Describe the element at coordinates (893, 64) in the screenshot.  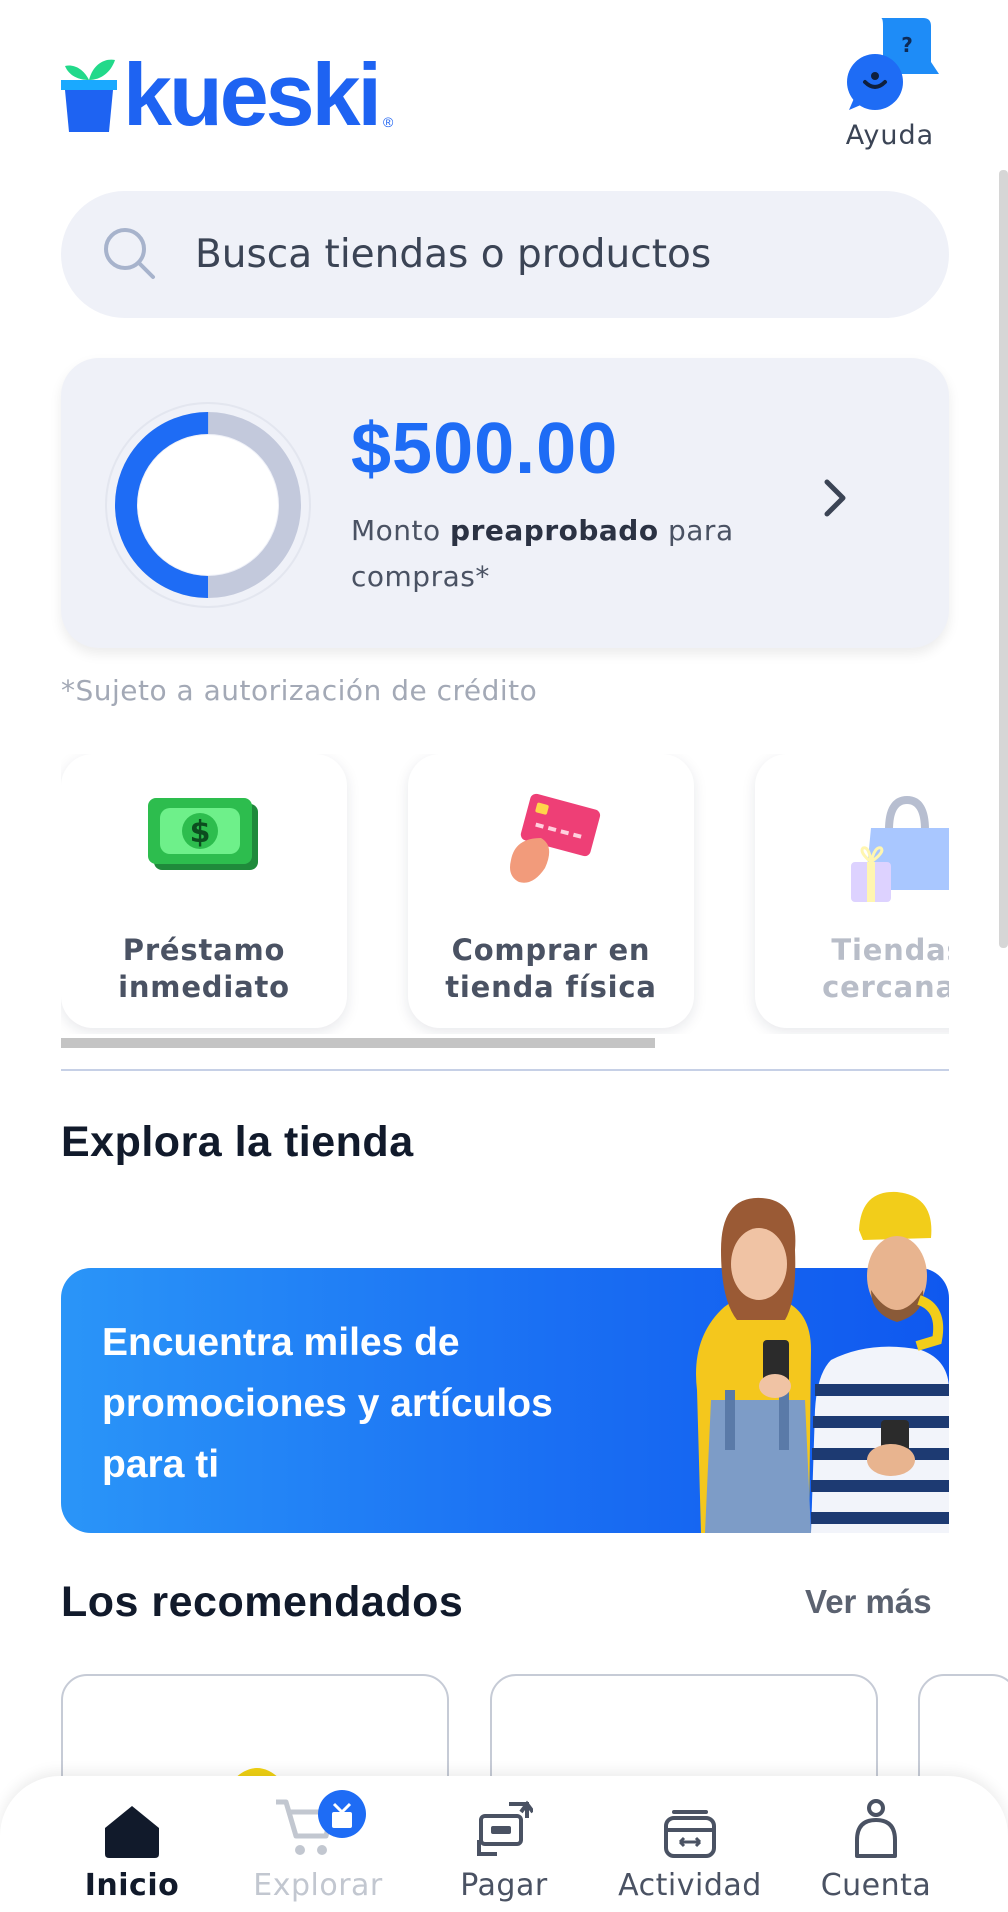
I see `help-chat-icon: ?` at that location.